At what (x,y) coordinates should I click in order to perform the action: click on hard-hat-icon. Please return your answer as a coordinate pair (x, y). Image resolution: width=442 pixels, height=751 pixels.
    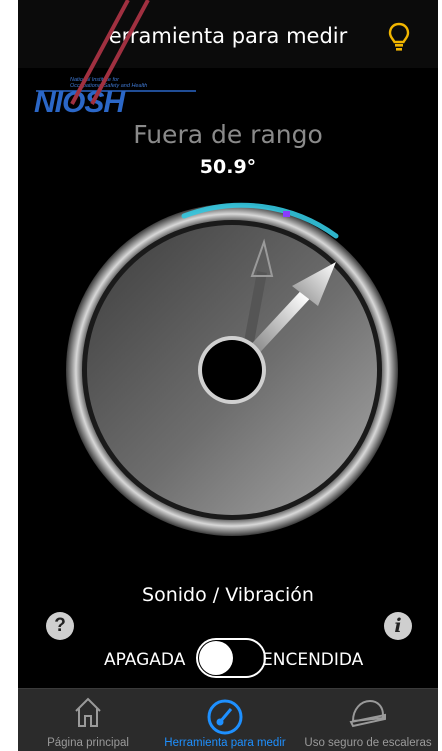
    Looking at the image, I should click on (367, 713).